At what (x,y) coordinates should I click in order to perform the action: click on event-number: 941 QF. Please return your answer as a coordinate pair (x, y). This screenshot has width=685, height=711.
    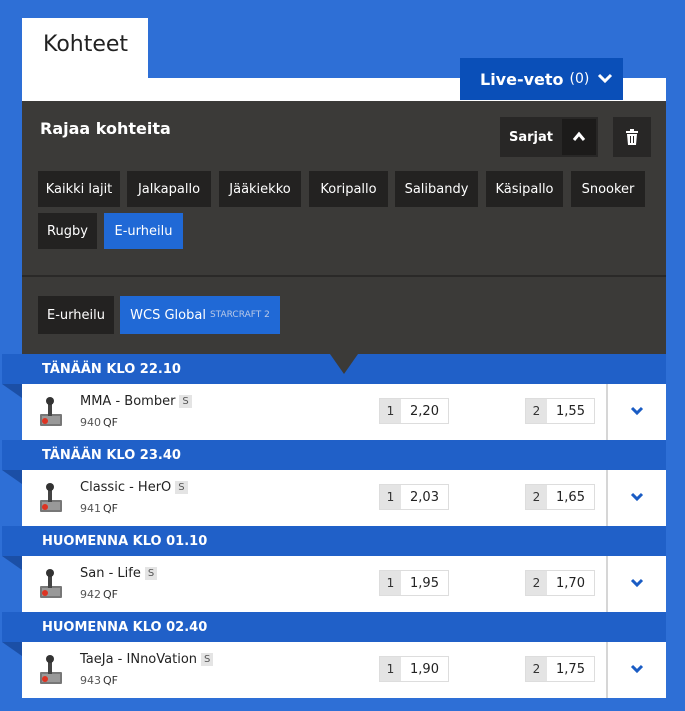
    Looking at the image, I should click on (99, 508).